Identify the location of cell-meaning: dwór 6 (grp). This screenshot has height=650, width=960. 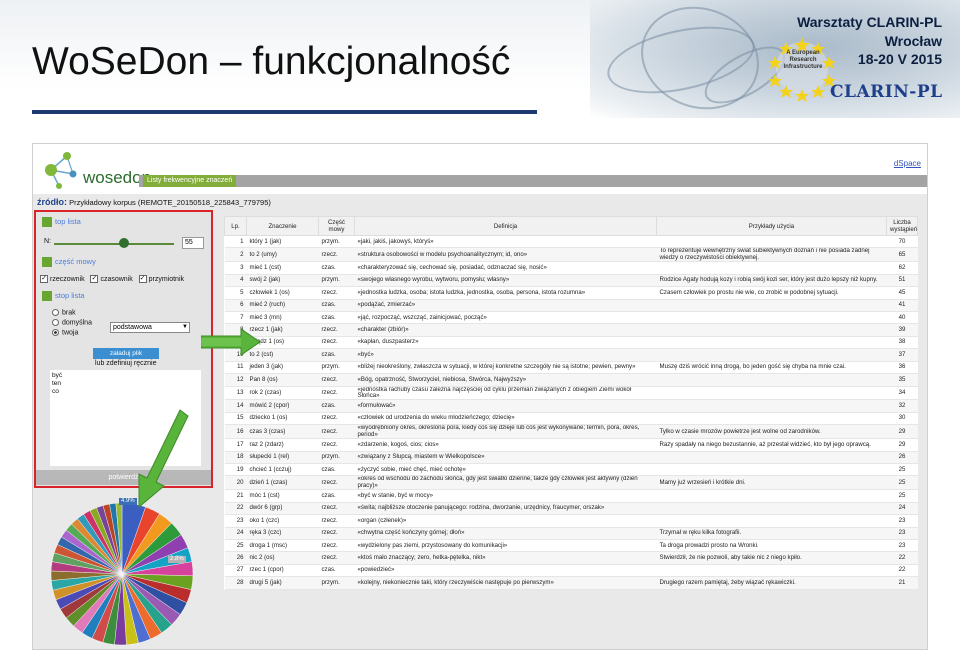
(282, 509).